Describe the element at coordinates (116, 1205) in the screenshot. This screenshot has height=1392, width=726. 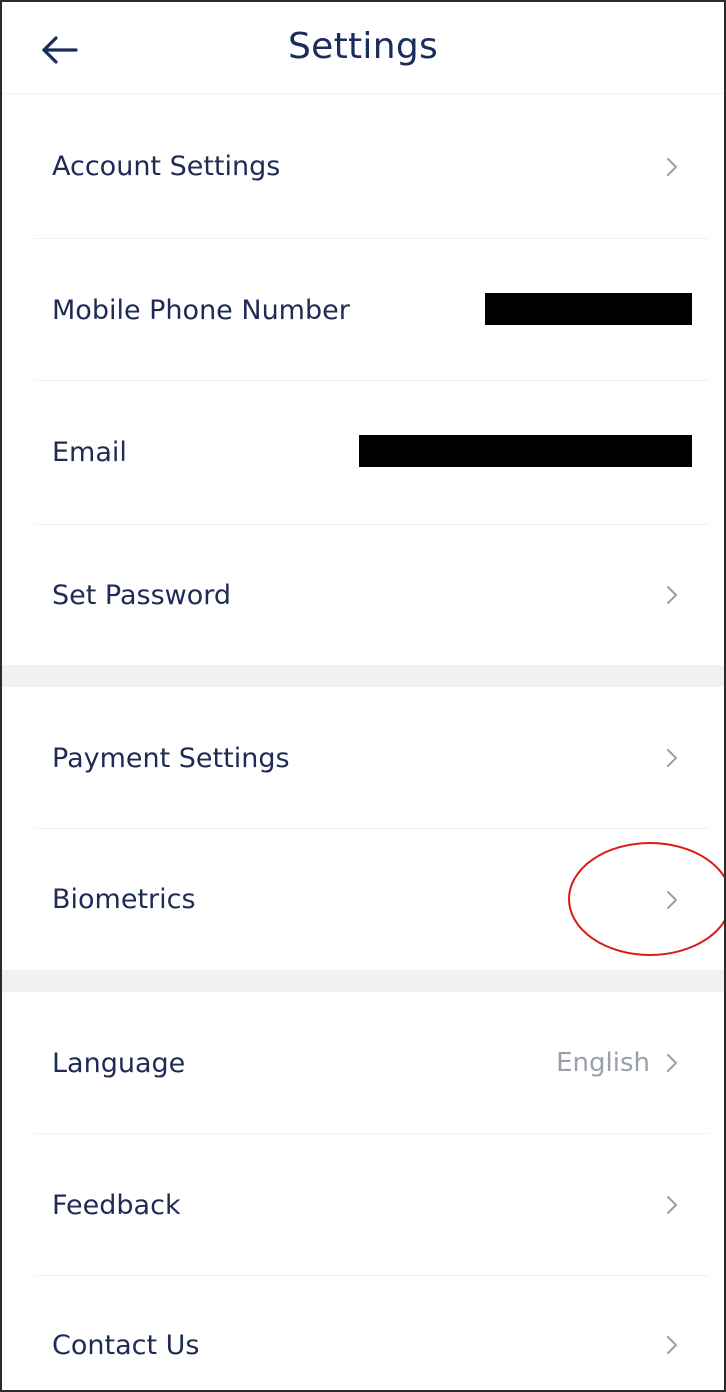
I see `feedback-label: Feedback` at that location.